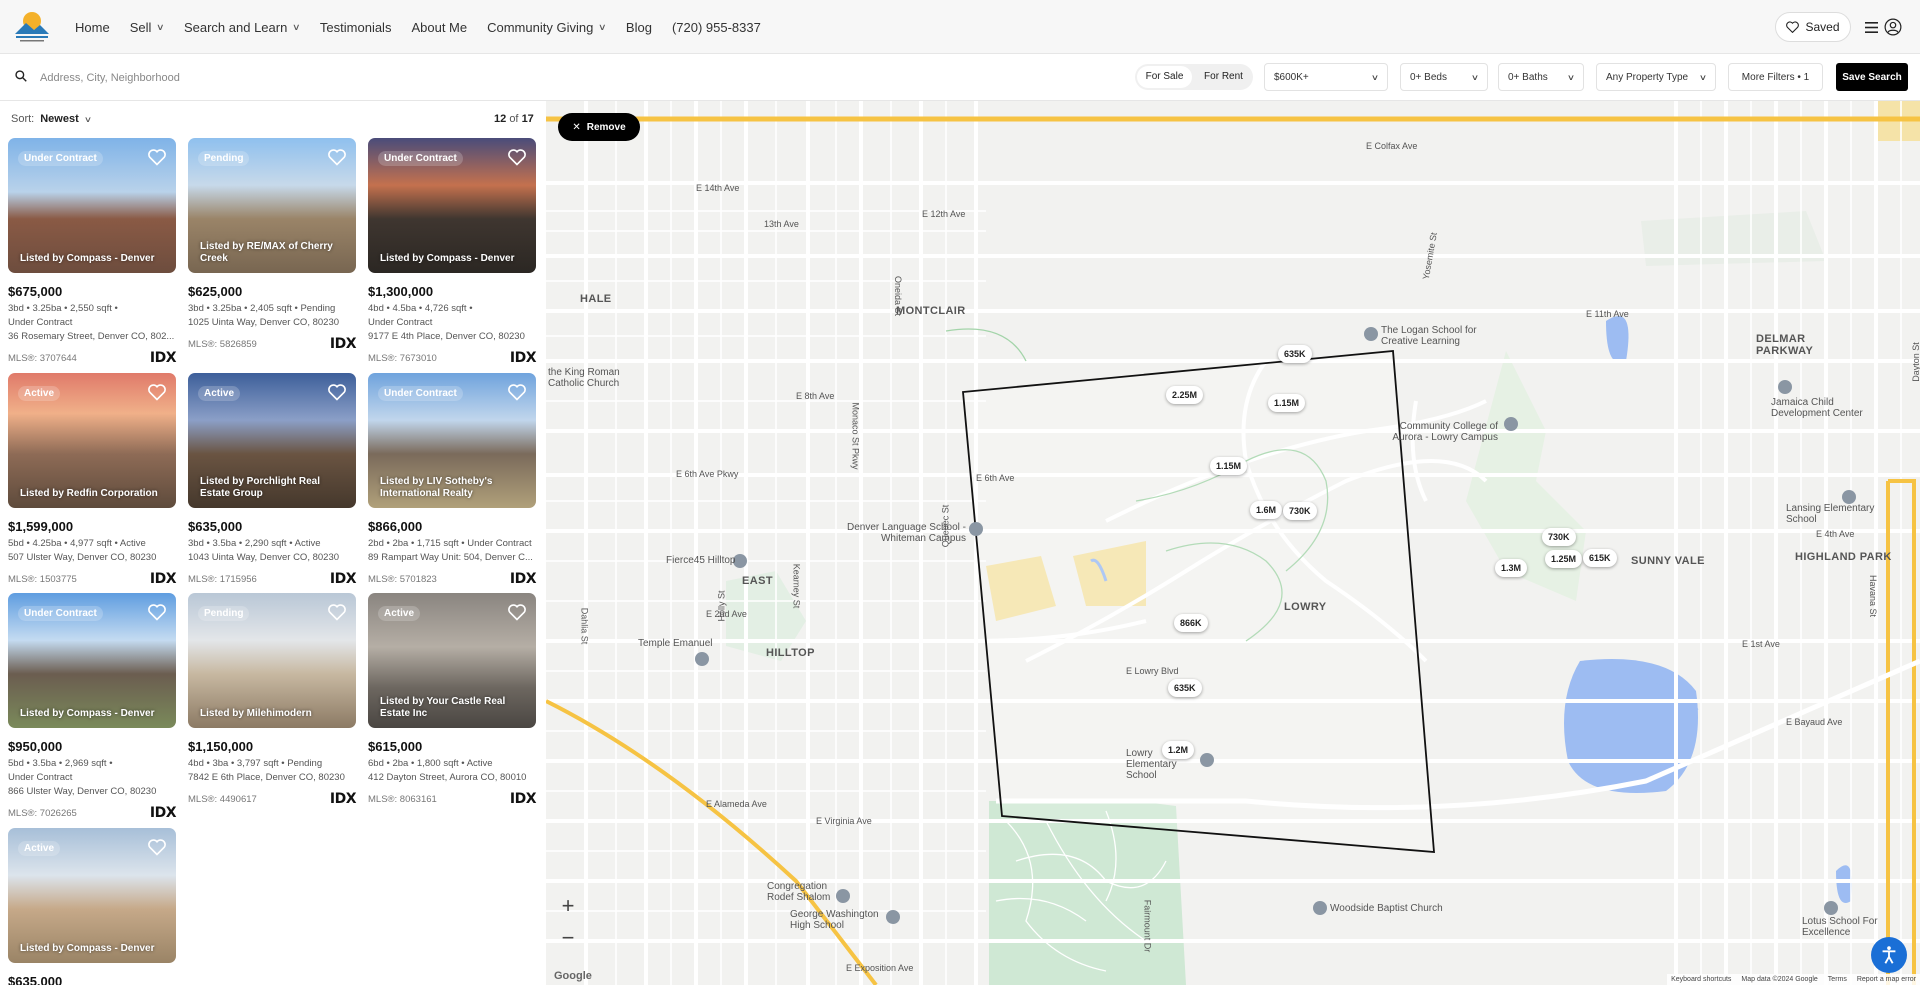 This screenshot has height=985, width=1920. What do you see at coordinates (1779, 979) in the screenshot?
I see `attribution-link: Map data ©2024 Google` at bounding box center [1779, 979].